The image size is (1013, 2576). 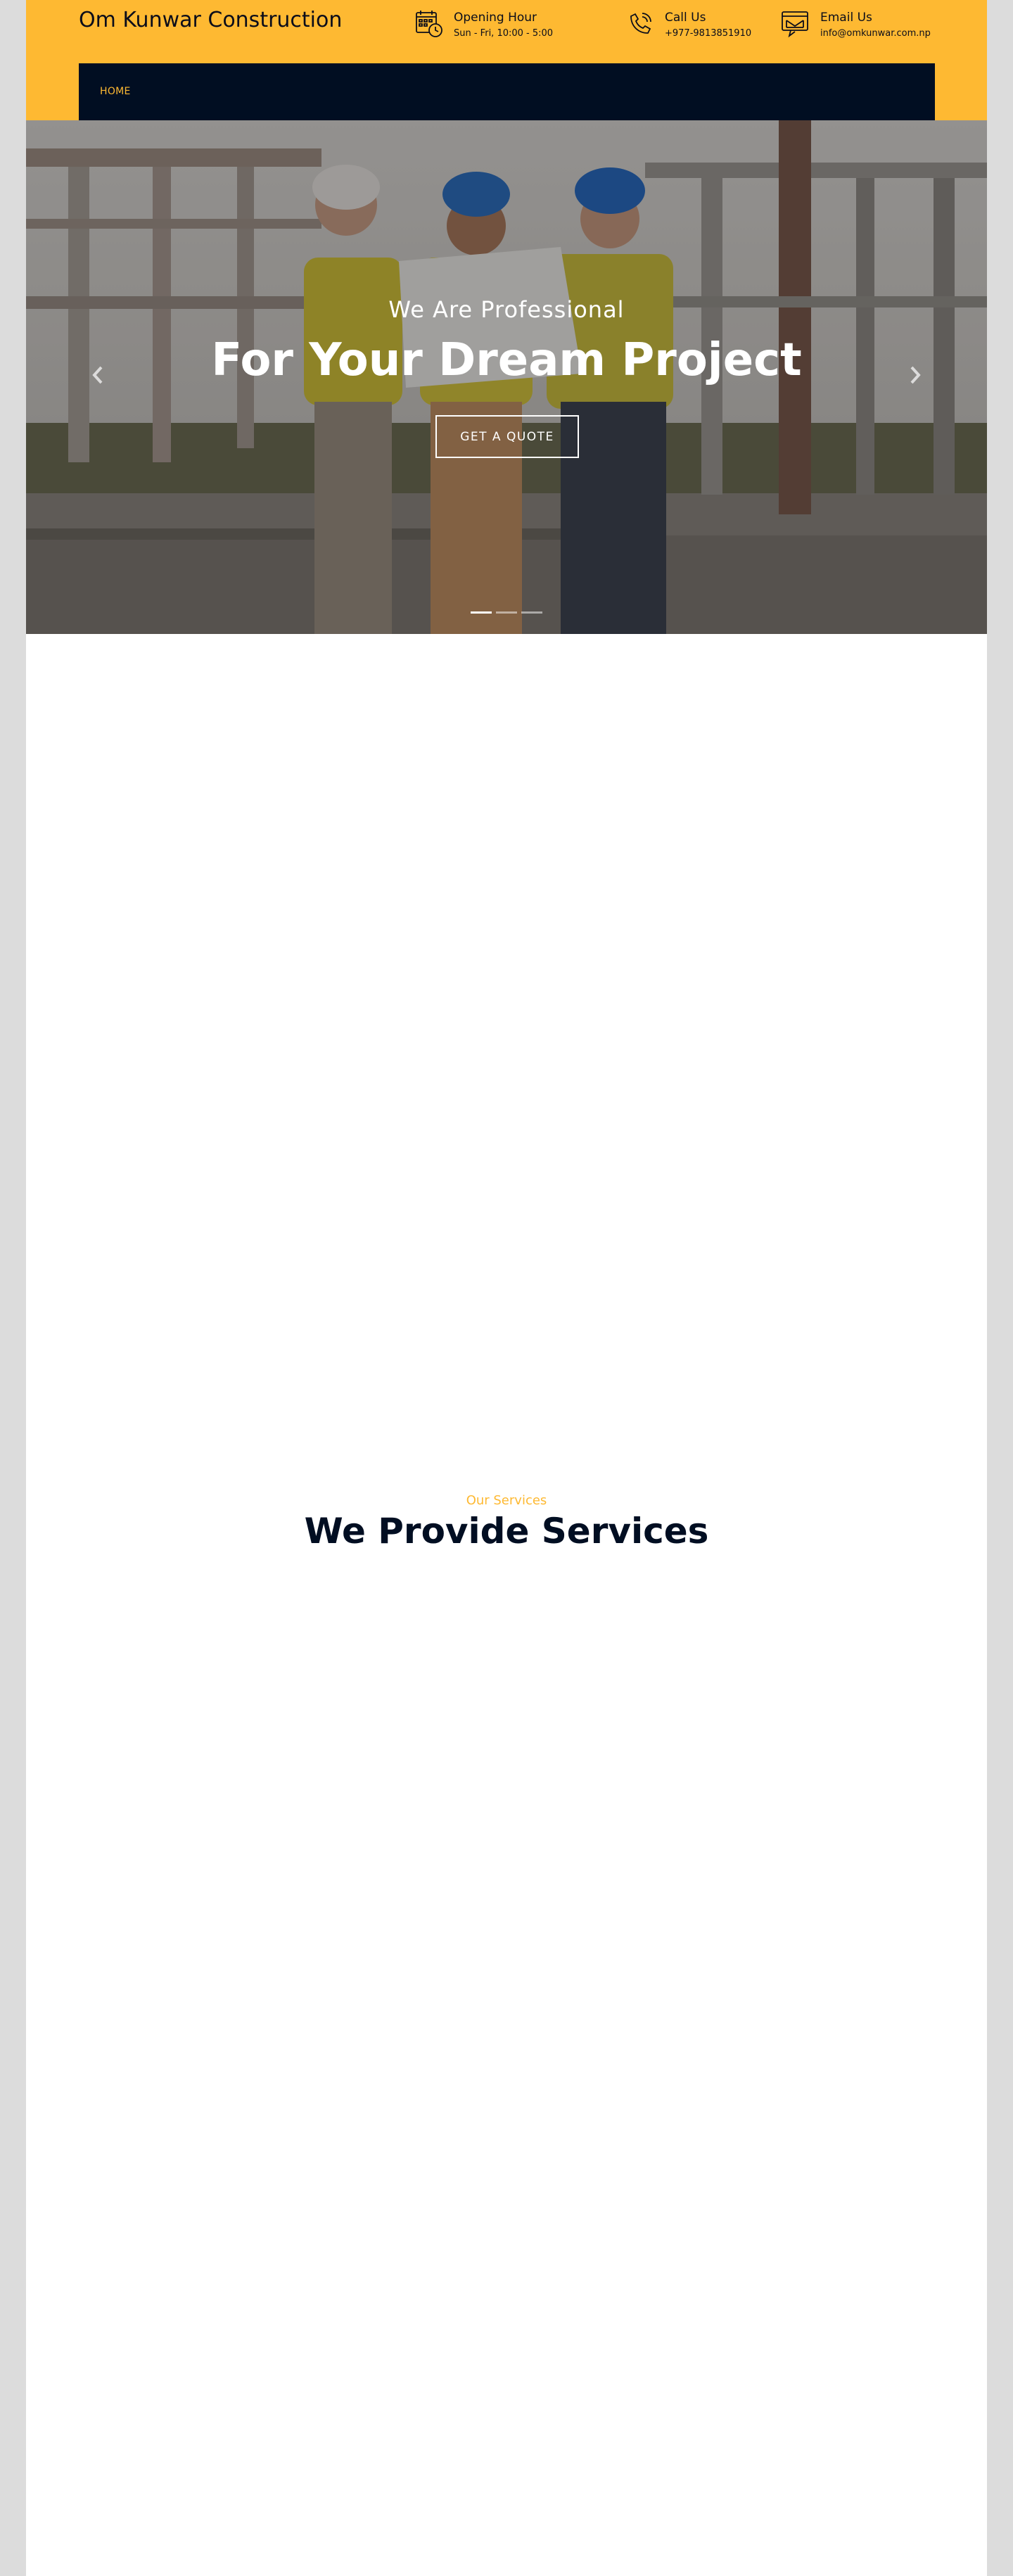 What do you see at coordinates (507, 92) in the screenshot?
I see `main-navbar: HOME` at bounding box center [507, 92].